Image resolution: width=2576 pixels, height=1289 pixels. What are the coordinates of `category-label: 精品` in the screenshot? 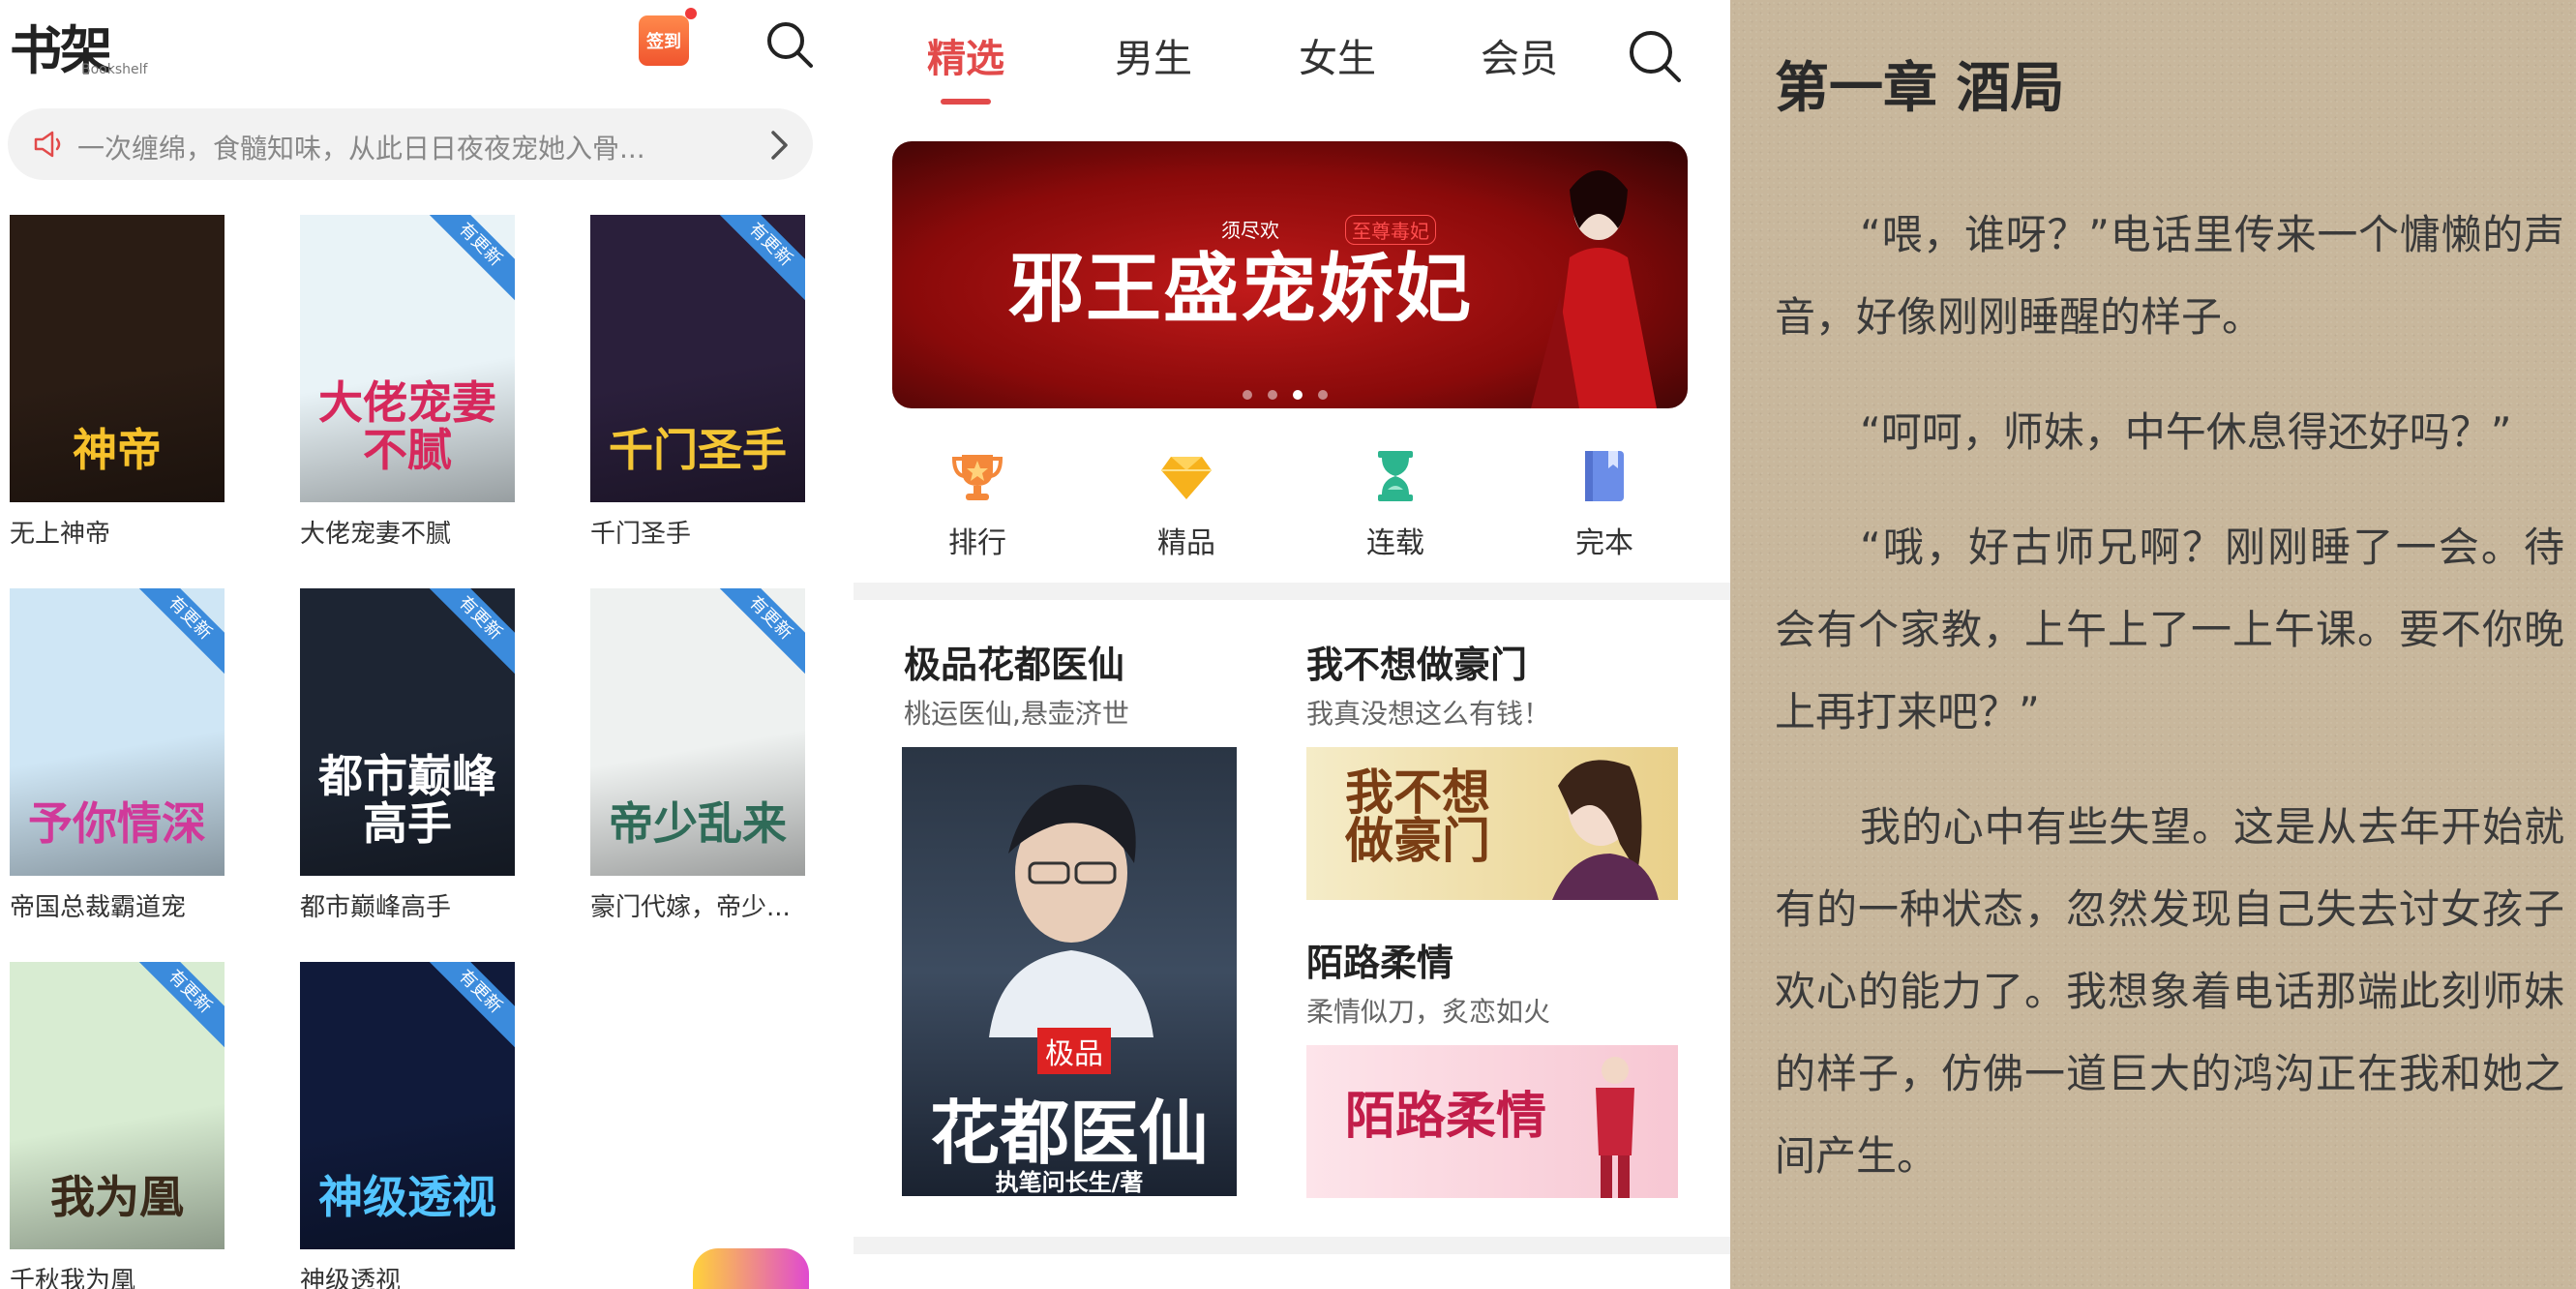 It's located at (1186, 543).